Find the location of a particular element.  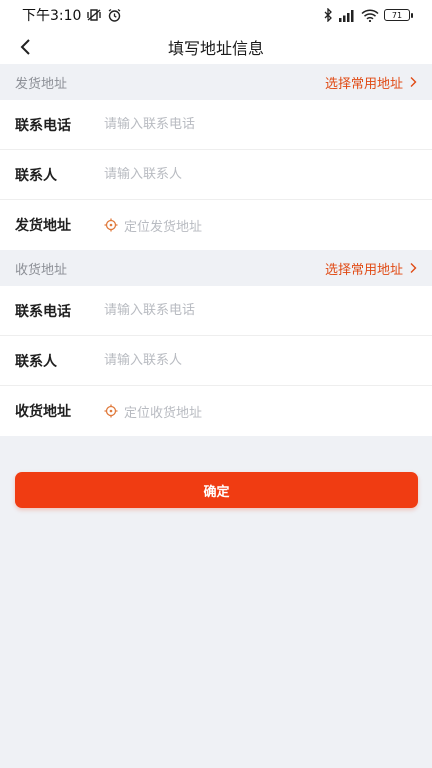

receiver-section-label: 收货地址 is located at coordinates (41, 270).